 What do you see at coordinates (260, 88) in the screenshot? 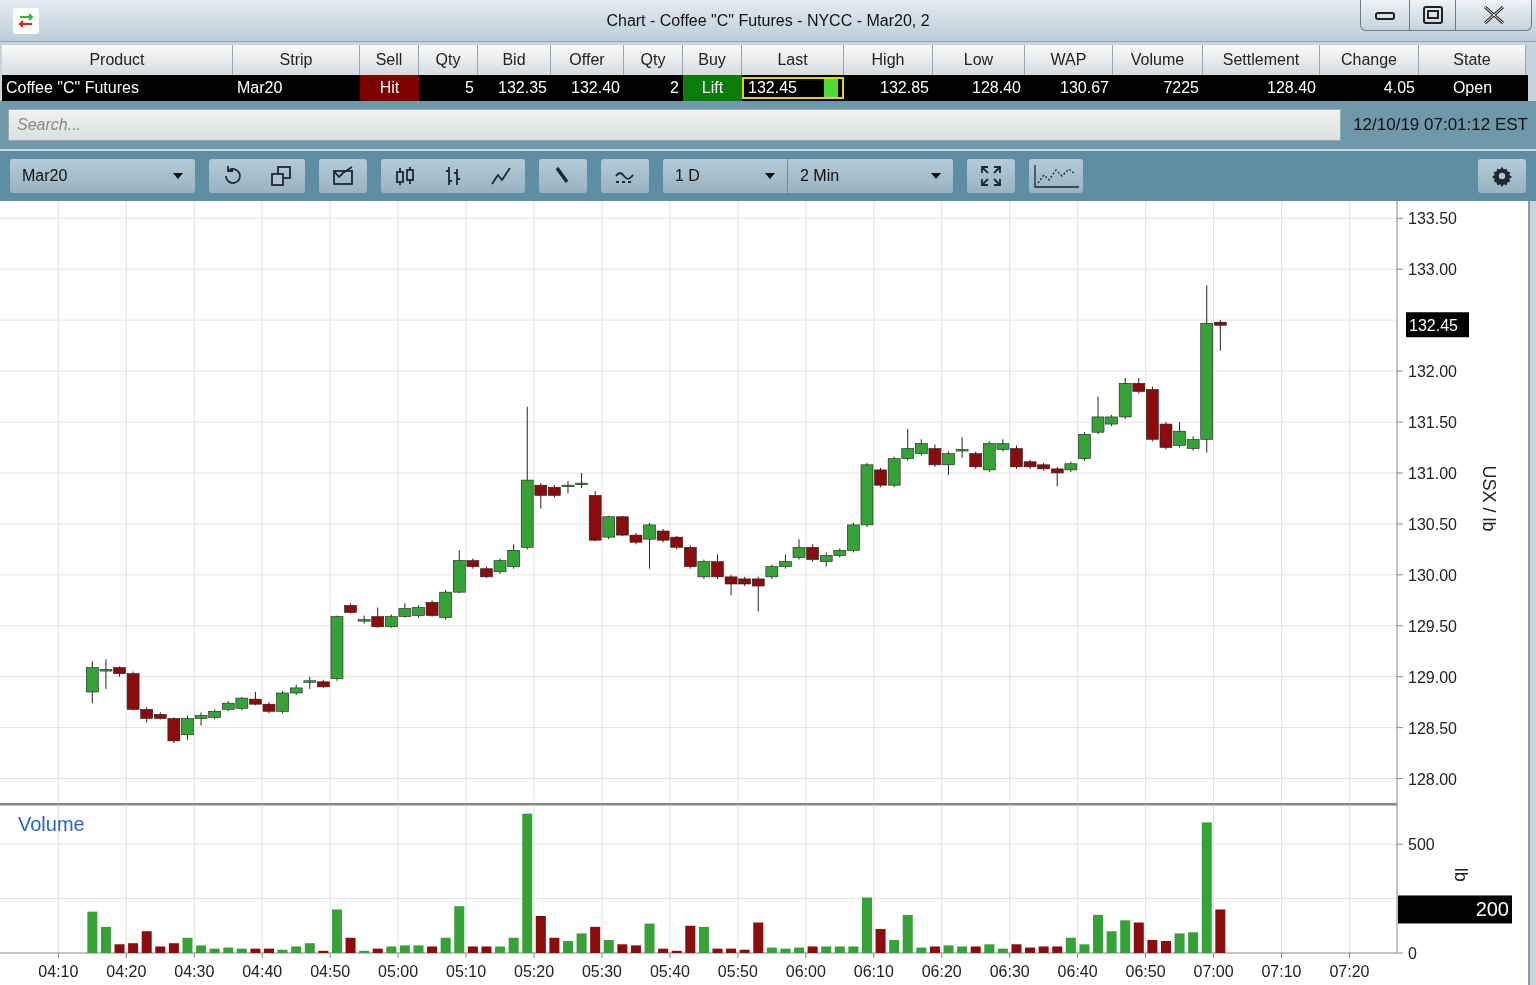
I see `table-cell-text: Mar20` at bounding box center [260, 88].